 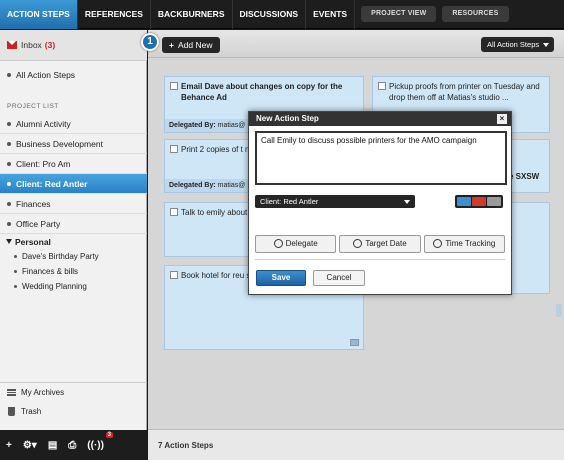 What do you see at coordinates (43, 163) in the screenshot?
I see `sidebar-item-label: Client: Pro Am` at bounding box center [43, 163].